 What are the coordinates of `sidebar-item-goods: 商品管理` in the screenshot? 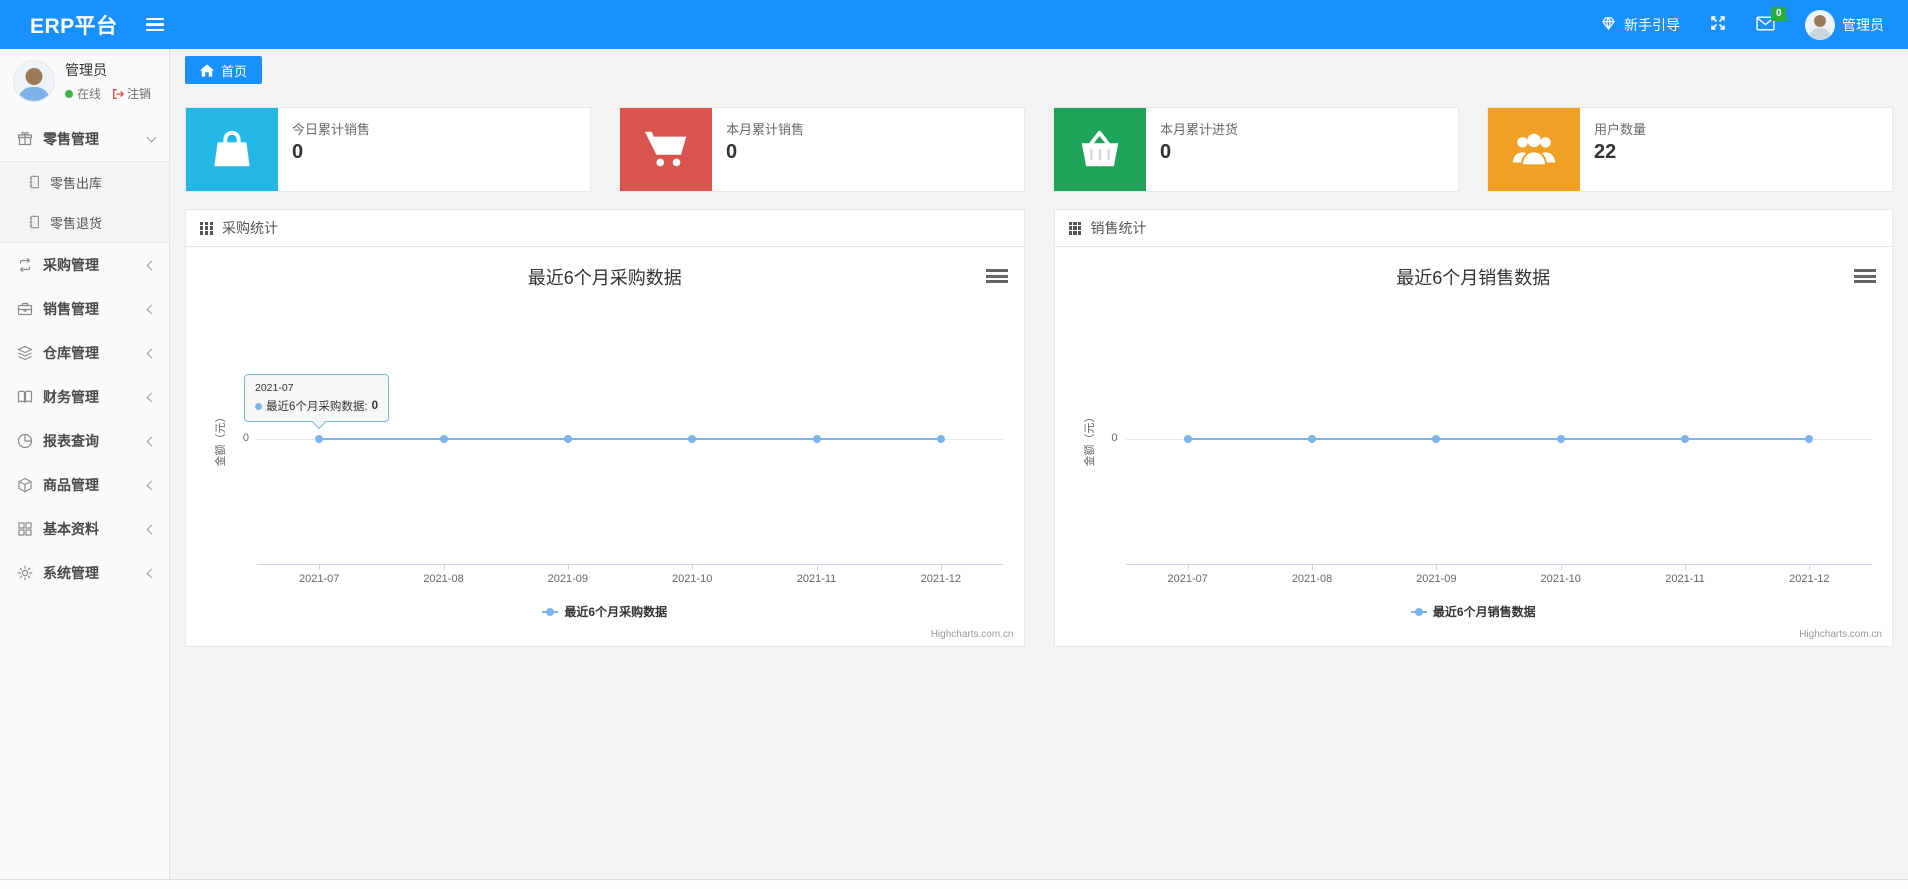 It's located at (84, 485).